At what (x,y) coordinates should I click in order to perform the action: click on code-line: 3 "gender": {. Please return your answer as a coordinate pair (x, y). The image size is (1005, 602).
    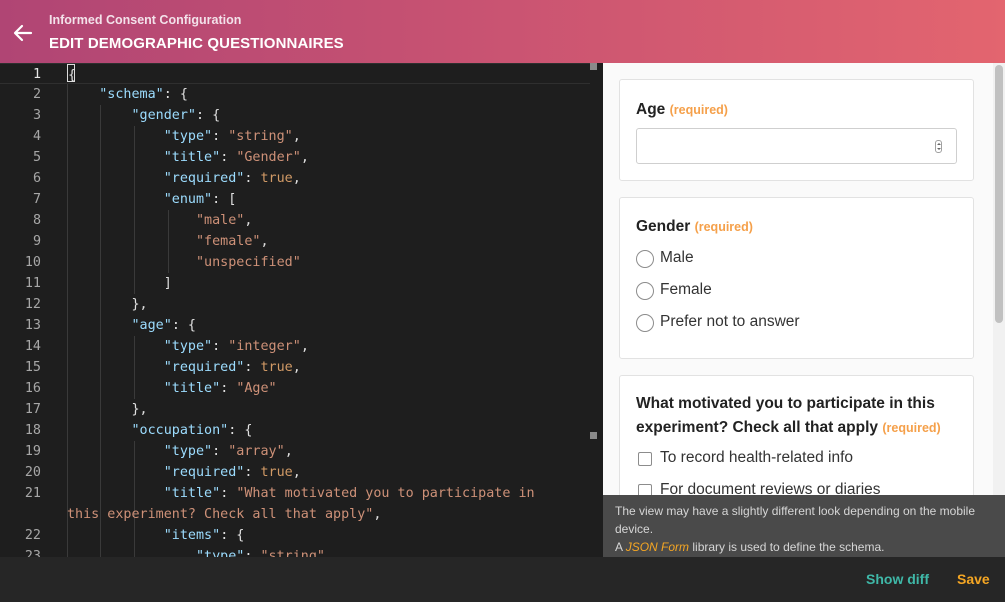
    Looking at the image, I should click on (126, 115).